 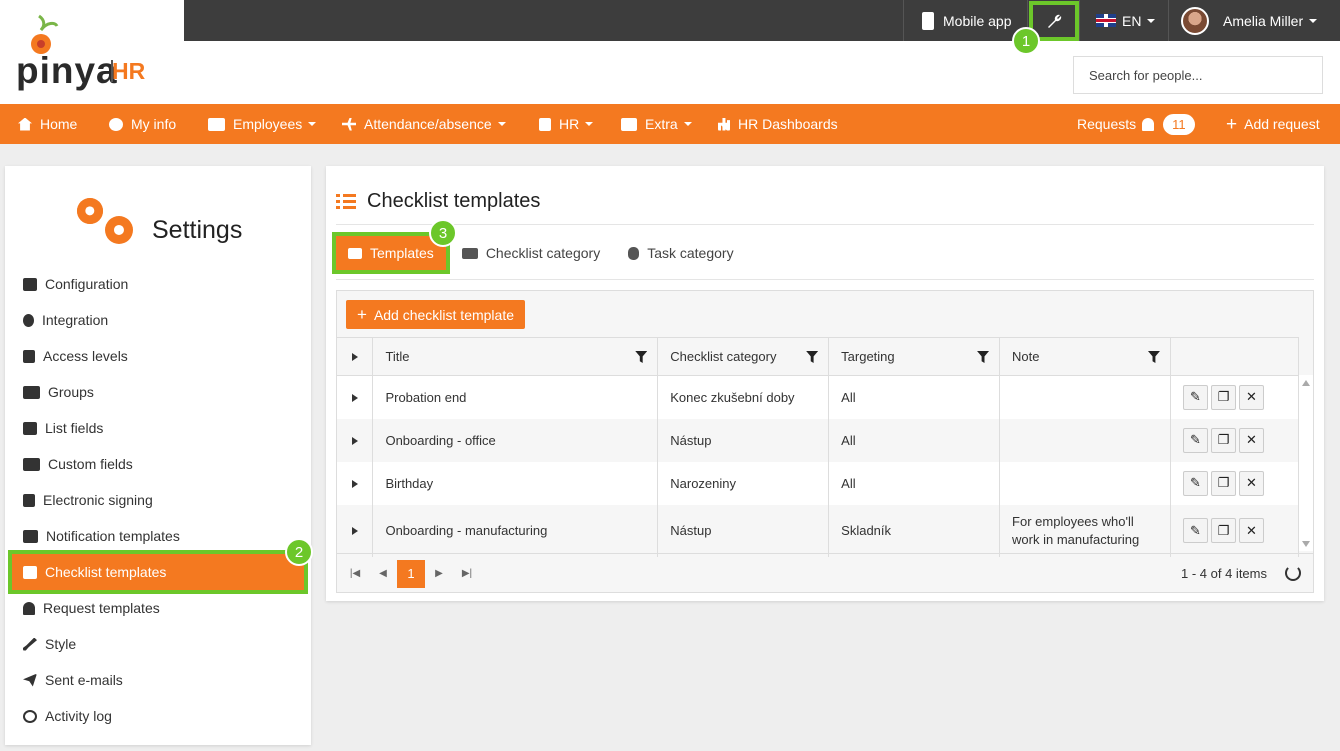 I want to click on nav-my-info: My info, so click(x=142, y=124).